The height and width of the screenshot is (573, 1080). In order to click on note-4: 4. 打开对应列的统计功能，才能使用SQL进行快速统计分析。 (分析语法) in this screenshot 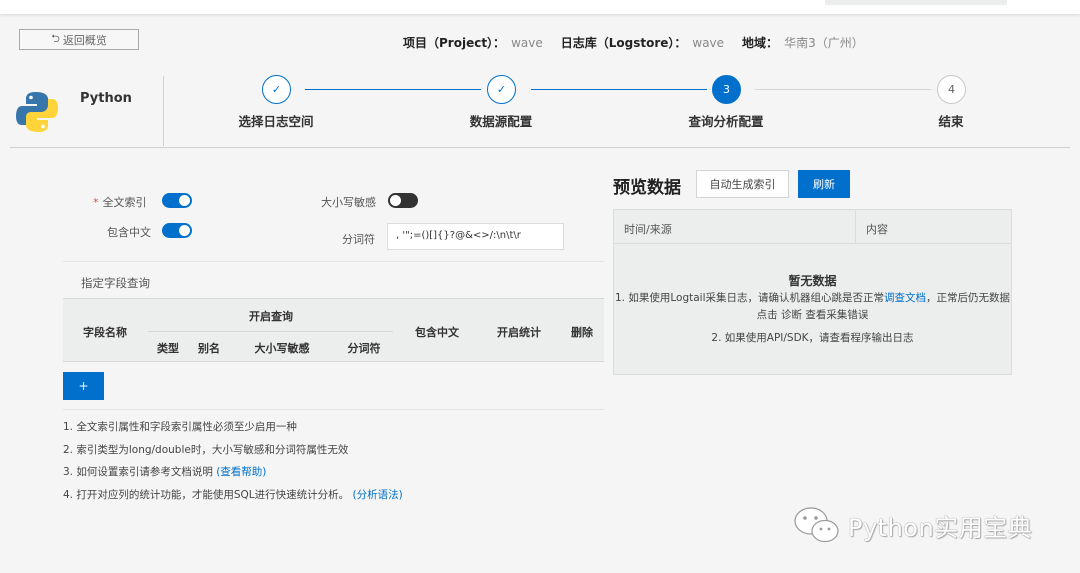, I will do `click(233, 494)`.